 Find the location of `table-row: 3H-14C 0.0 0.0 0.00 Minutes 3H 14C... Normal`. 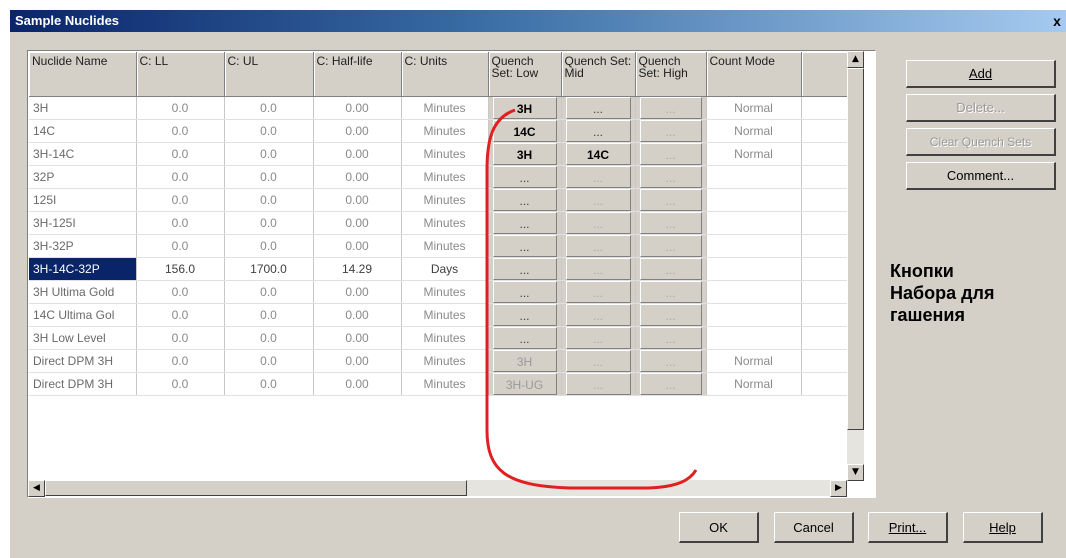

table-row: 3H-14C 0.0 0.0 0.00 Minutes 3H 14C... Normal is located at coordinates (438, 154).